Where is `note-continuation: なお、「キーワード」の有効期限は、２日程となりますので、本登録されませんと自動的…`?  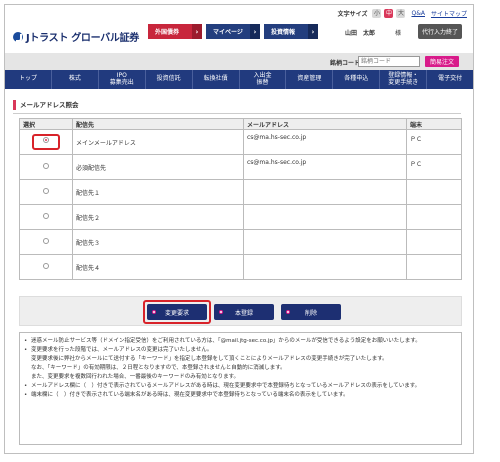
note-continuation: なお、「キーワード」の有効期限は、２日程となりますので、本登録されませんと自動的… is located at coordinates (158, 368).